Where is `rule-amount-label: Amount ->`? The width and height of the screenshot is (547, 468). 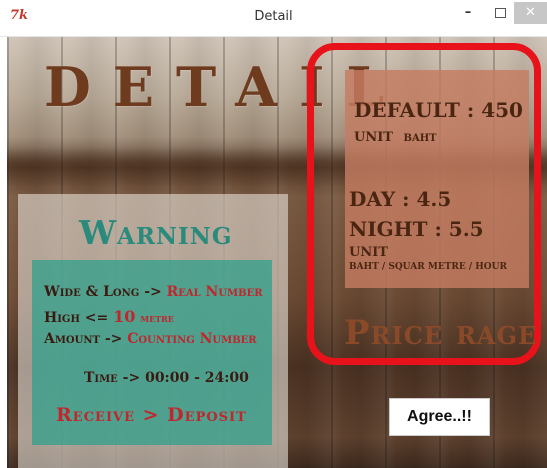
rule-amount-label: Amount -> is located at coordinates (83, 339).